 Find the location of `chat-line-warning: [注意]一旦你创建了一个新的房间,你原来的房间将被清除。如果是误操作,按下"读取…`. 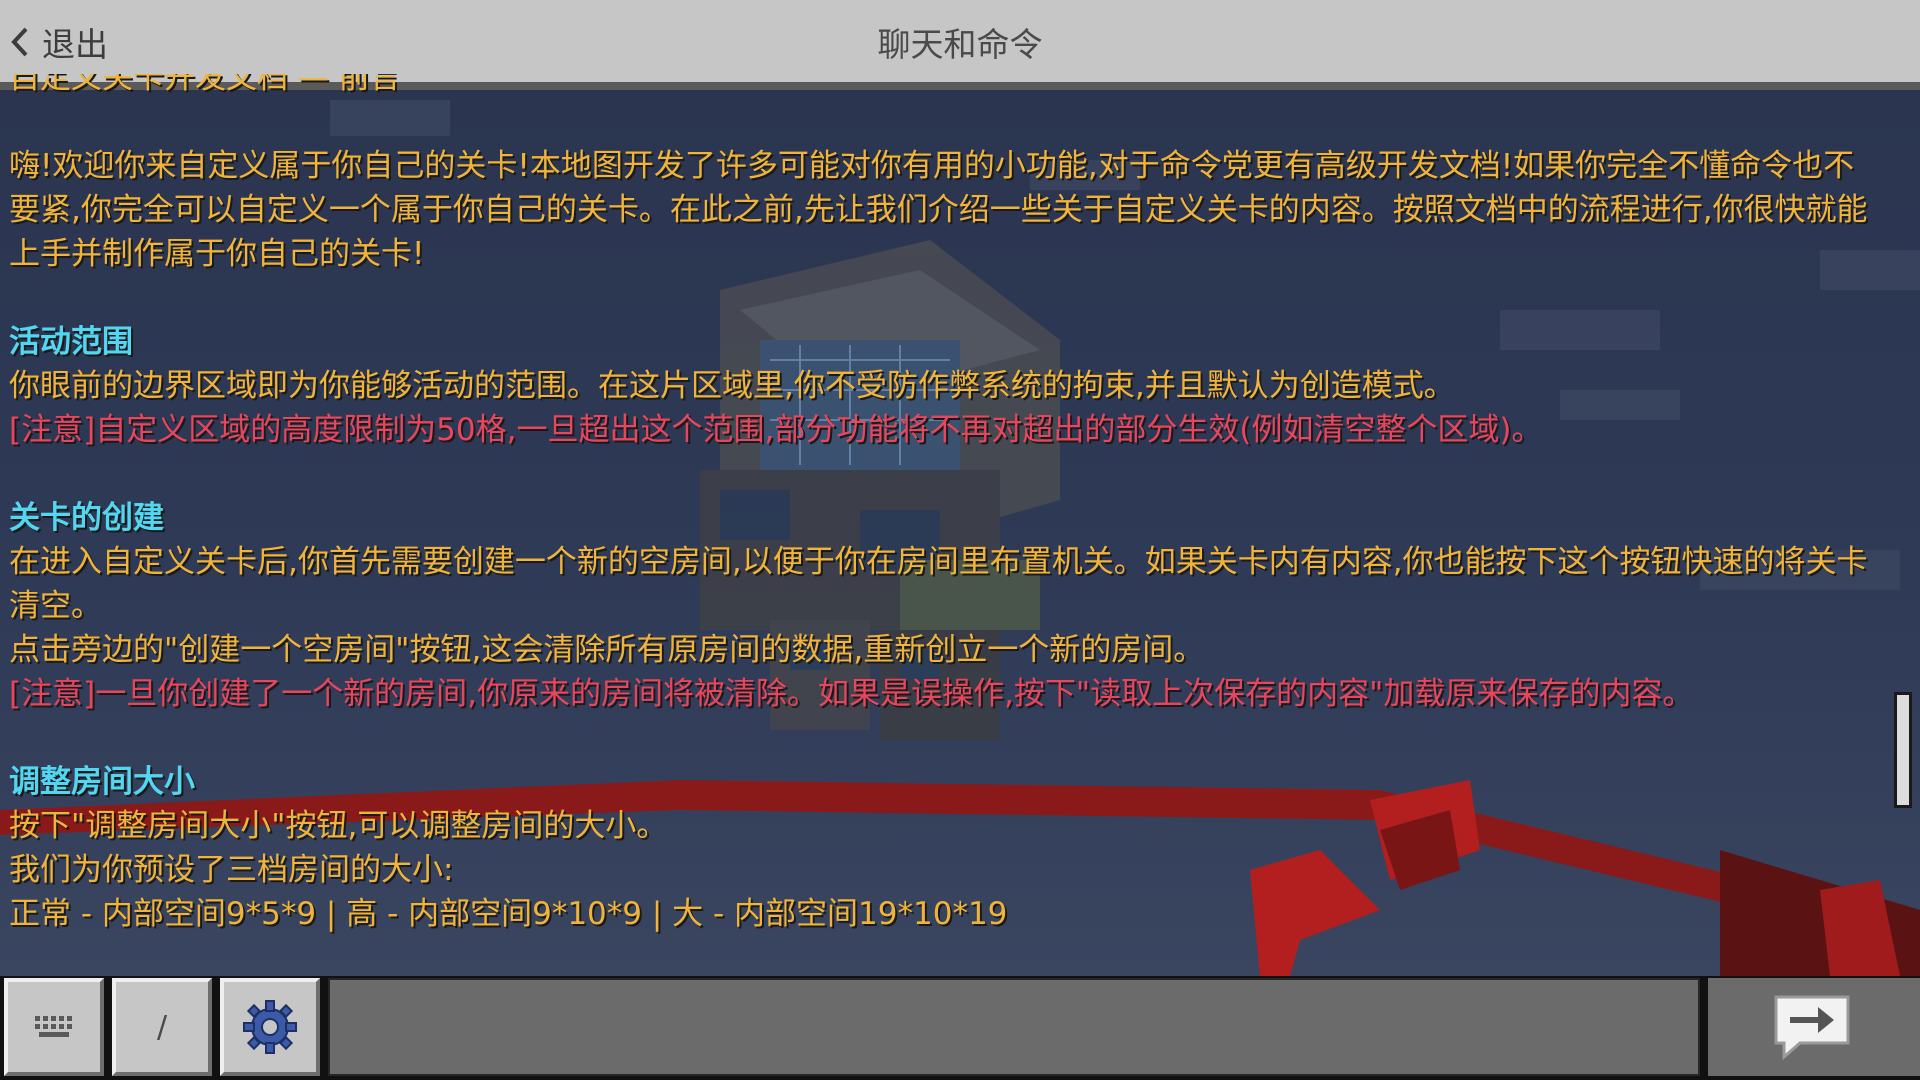

chat-line-warning: [注意]一旦你创建了一个新的房间,你原来的房间将被清除。如果是误操作,按下"读取… is located at coordinates (851, 694).